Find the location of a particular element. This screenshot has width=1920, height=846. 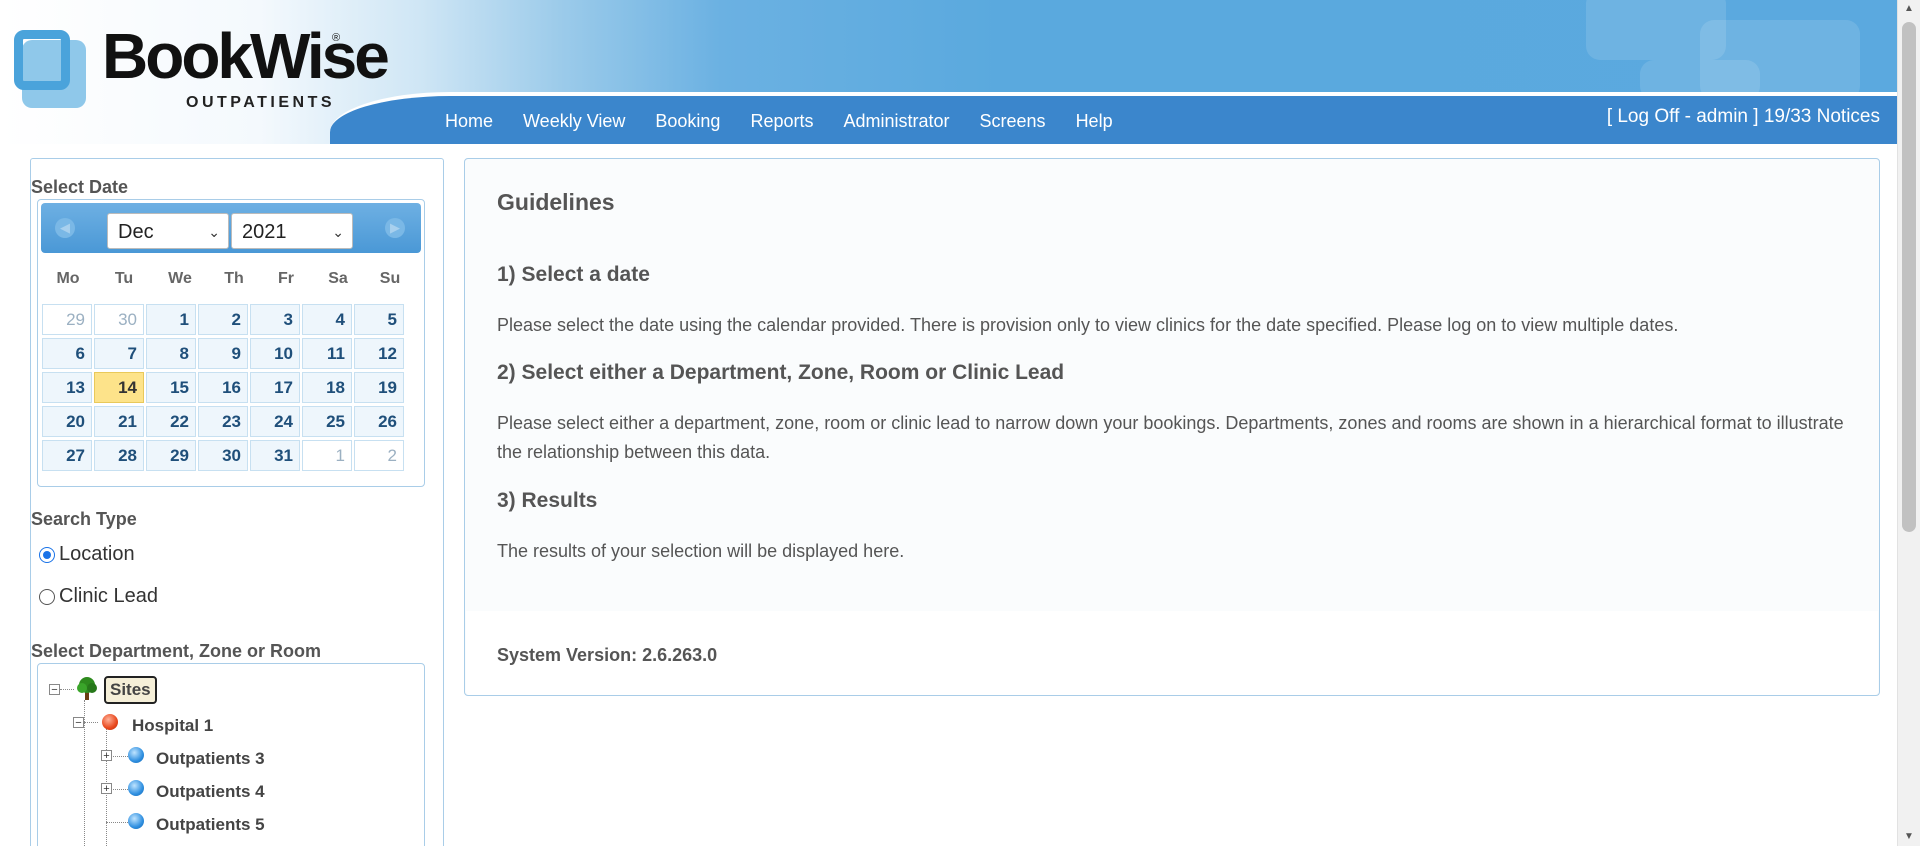

logo-mark-icon is located at coordinates (52, 70).